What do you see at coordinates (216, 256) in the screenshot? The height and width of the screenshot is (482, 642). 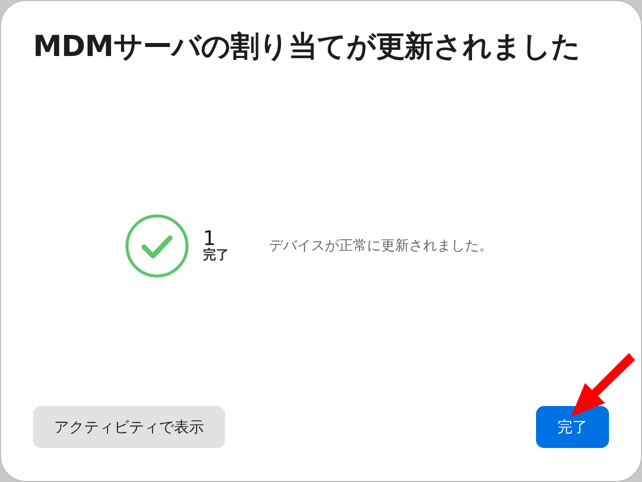 I see `count-label: 完了` at bounding box center [216, 256].